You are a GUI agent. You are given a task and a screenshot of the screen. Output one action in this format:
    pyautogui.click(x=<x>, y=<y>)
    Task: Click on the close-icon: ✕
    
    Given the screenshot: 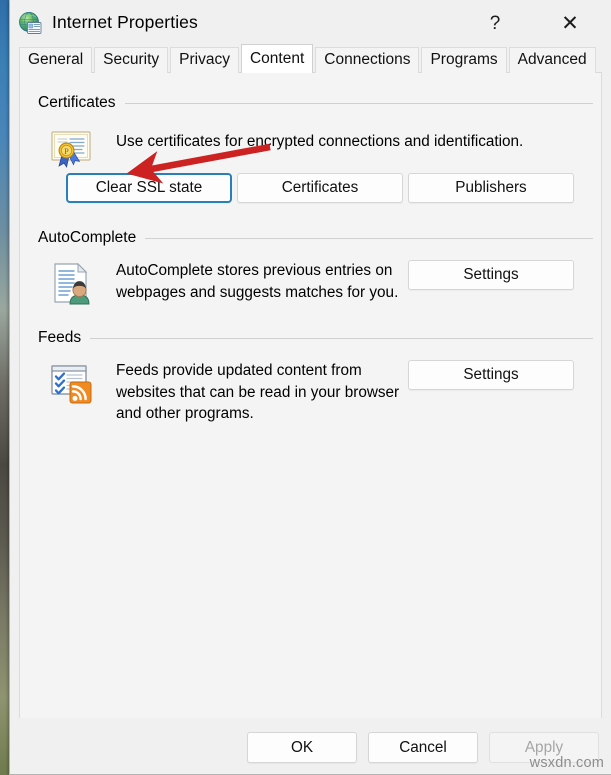 What is the action you would take?
    pyautogui.click(x=570, y=23)
    